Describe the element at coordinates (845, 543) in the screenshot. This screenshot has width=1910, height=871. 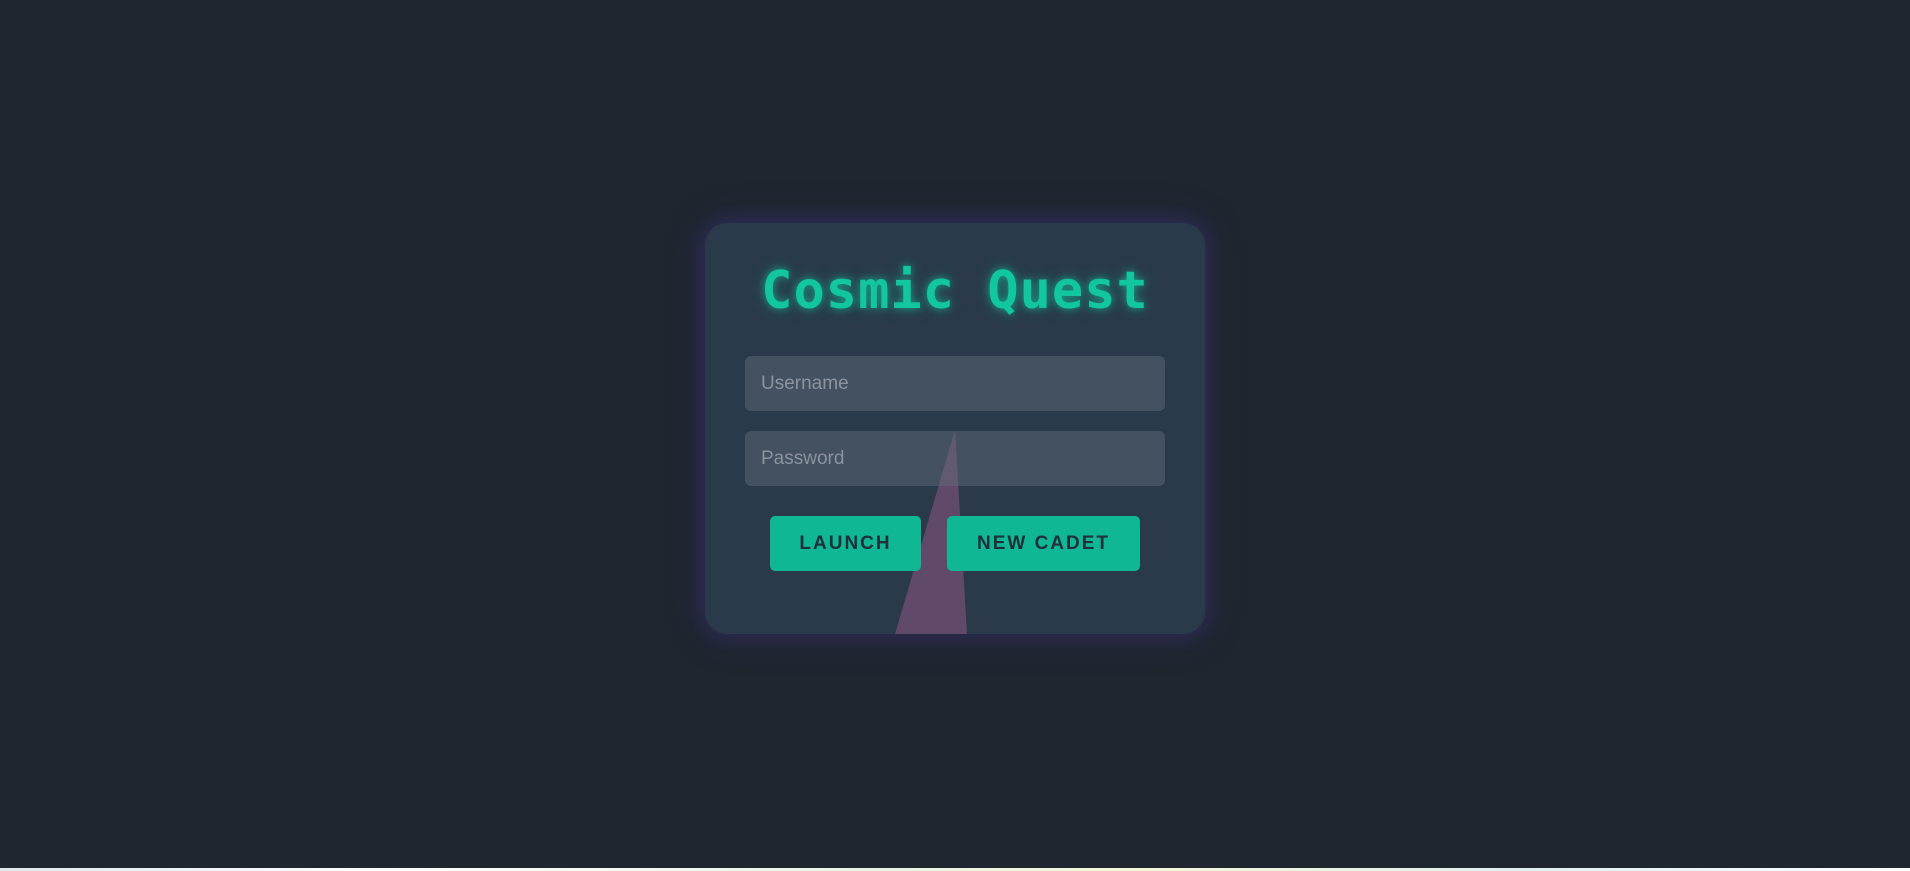
I see `launch-button: LAUNCH` at that location.